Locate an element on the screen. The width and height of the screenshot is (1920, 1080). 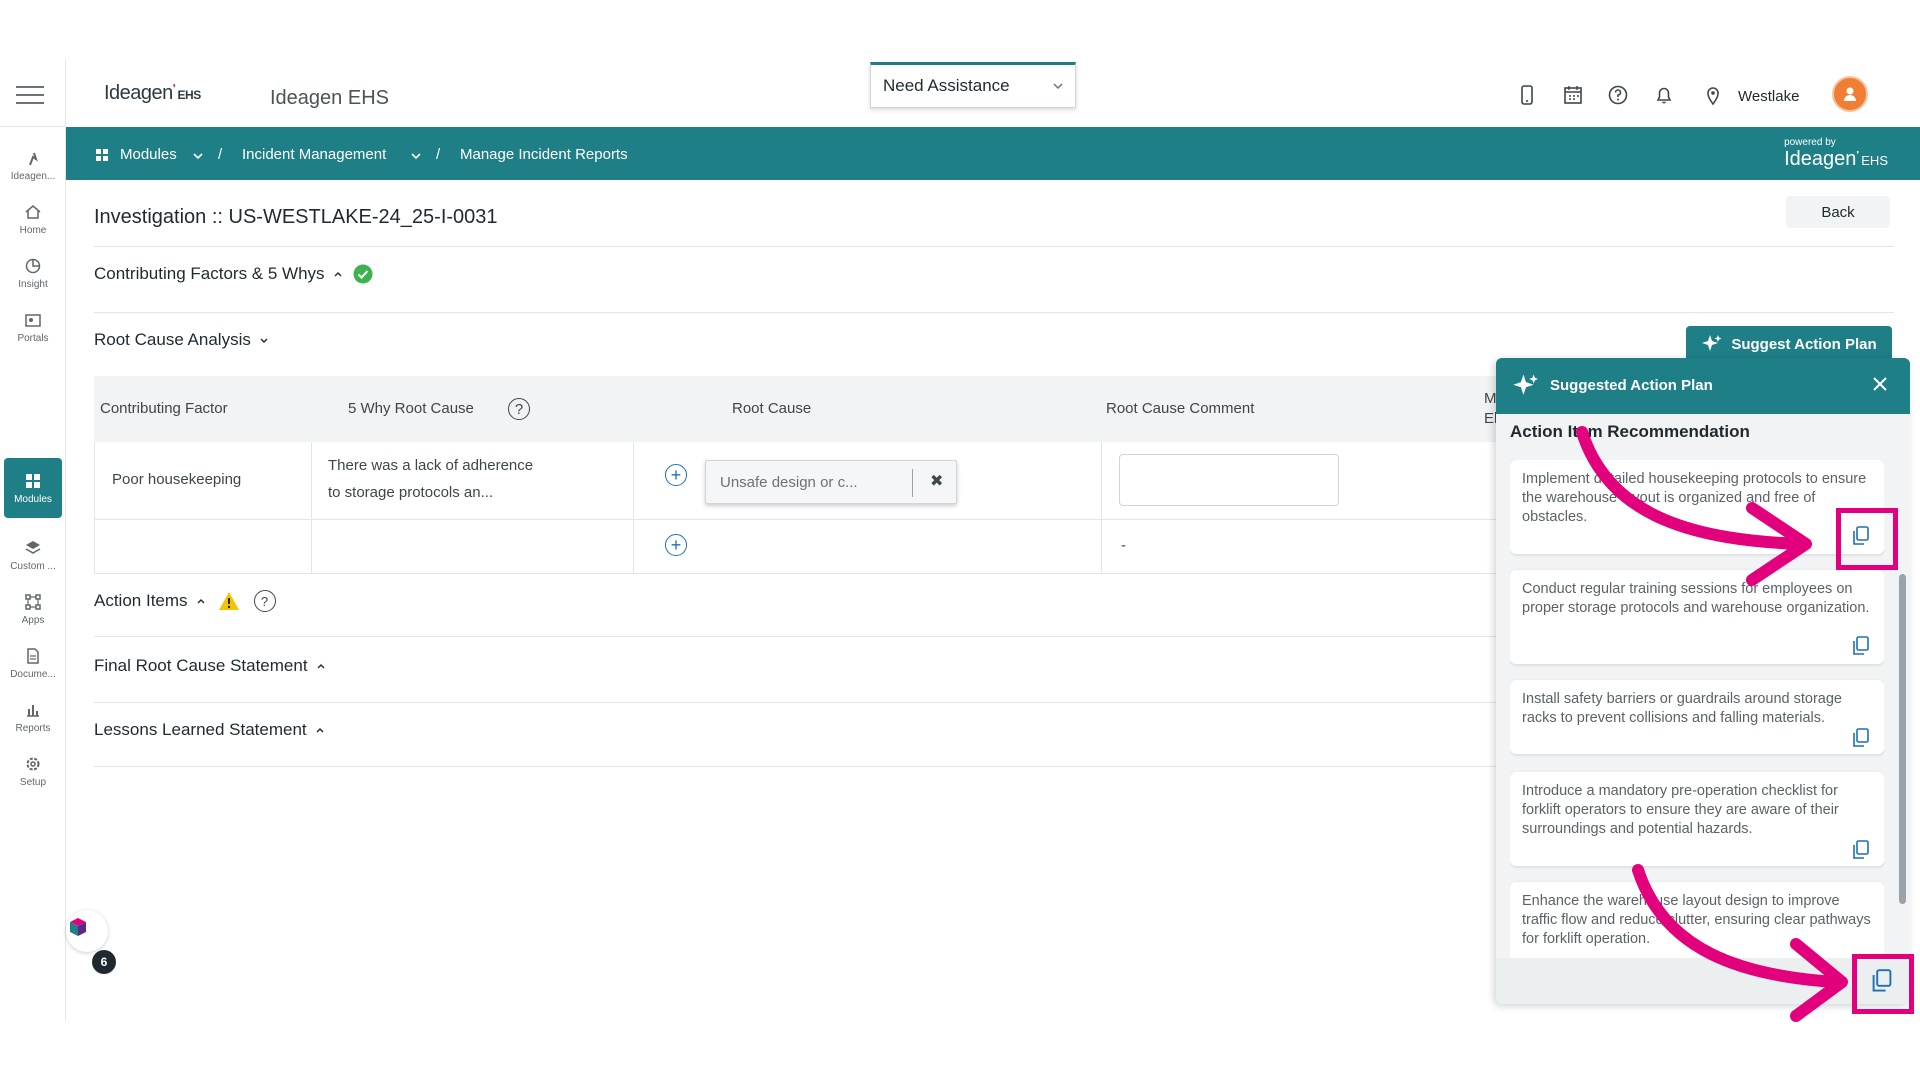
panel-header: Suggested Action Plan is located at coordinates (1703, 386).